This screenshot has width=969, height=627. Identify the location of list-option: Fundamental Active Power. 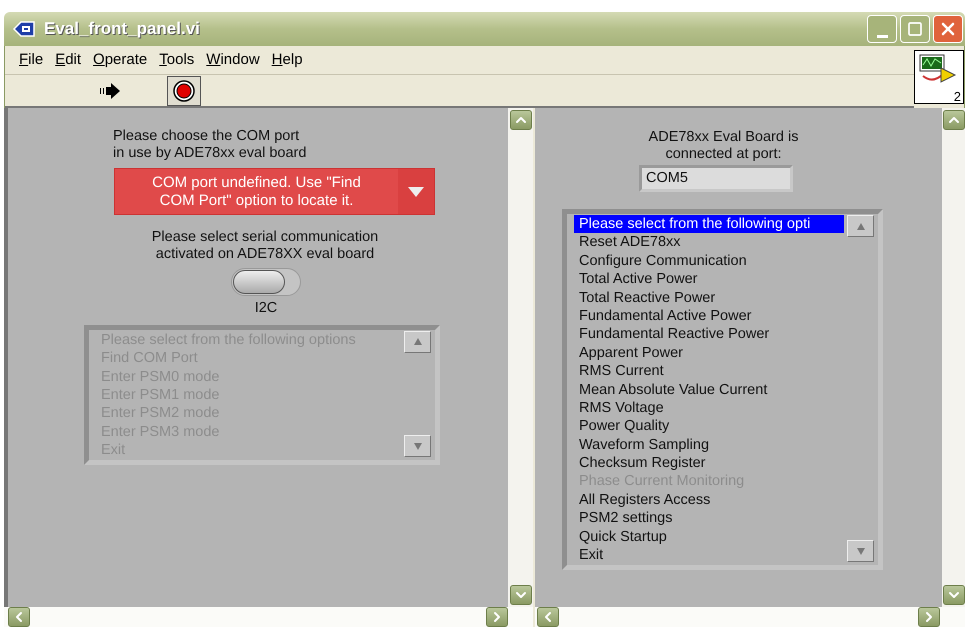
(709, 316).